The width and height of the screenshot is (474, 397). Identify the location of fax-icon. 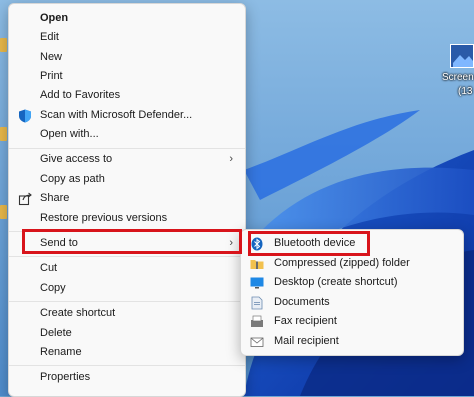
(257, 321).